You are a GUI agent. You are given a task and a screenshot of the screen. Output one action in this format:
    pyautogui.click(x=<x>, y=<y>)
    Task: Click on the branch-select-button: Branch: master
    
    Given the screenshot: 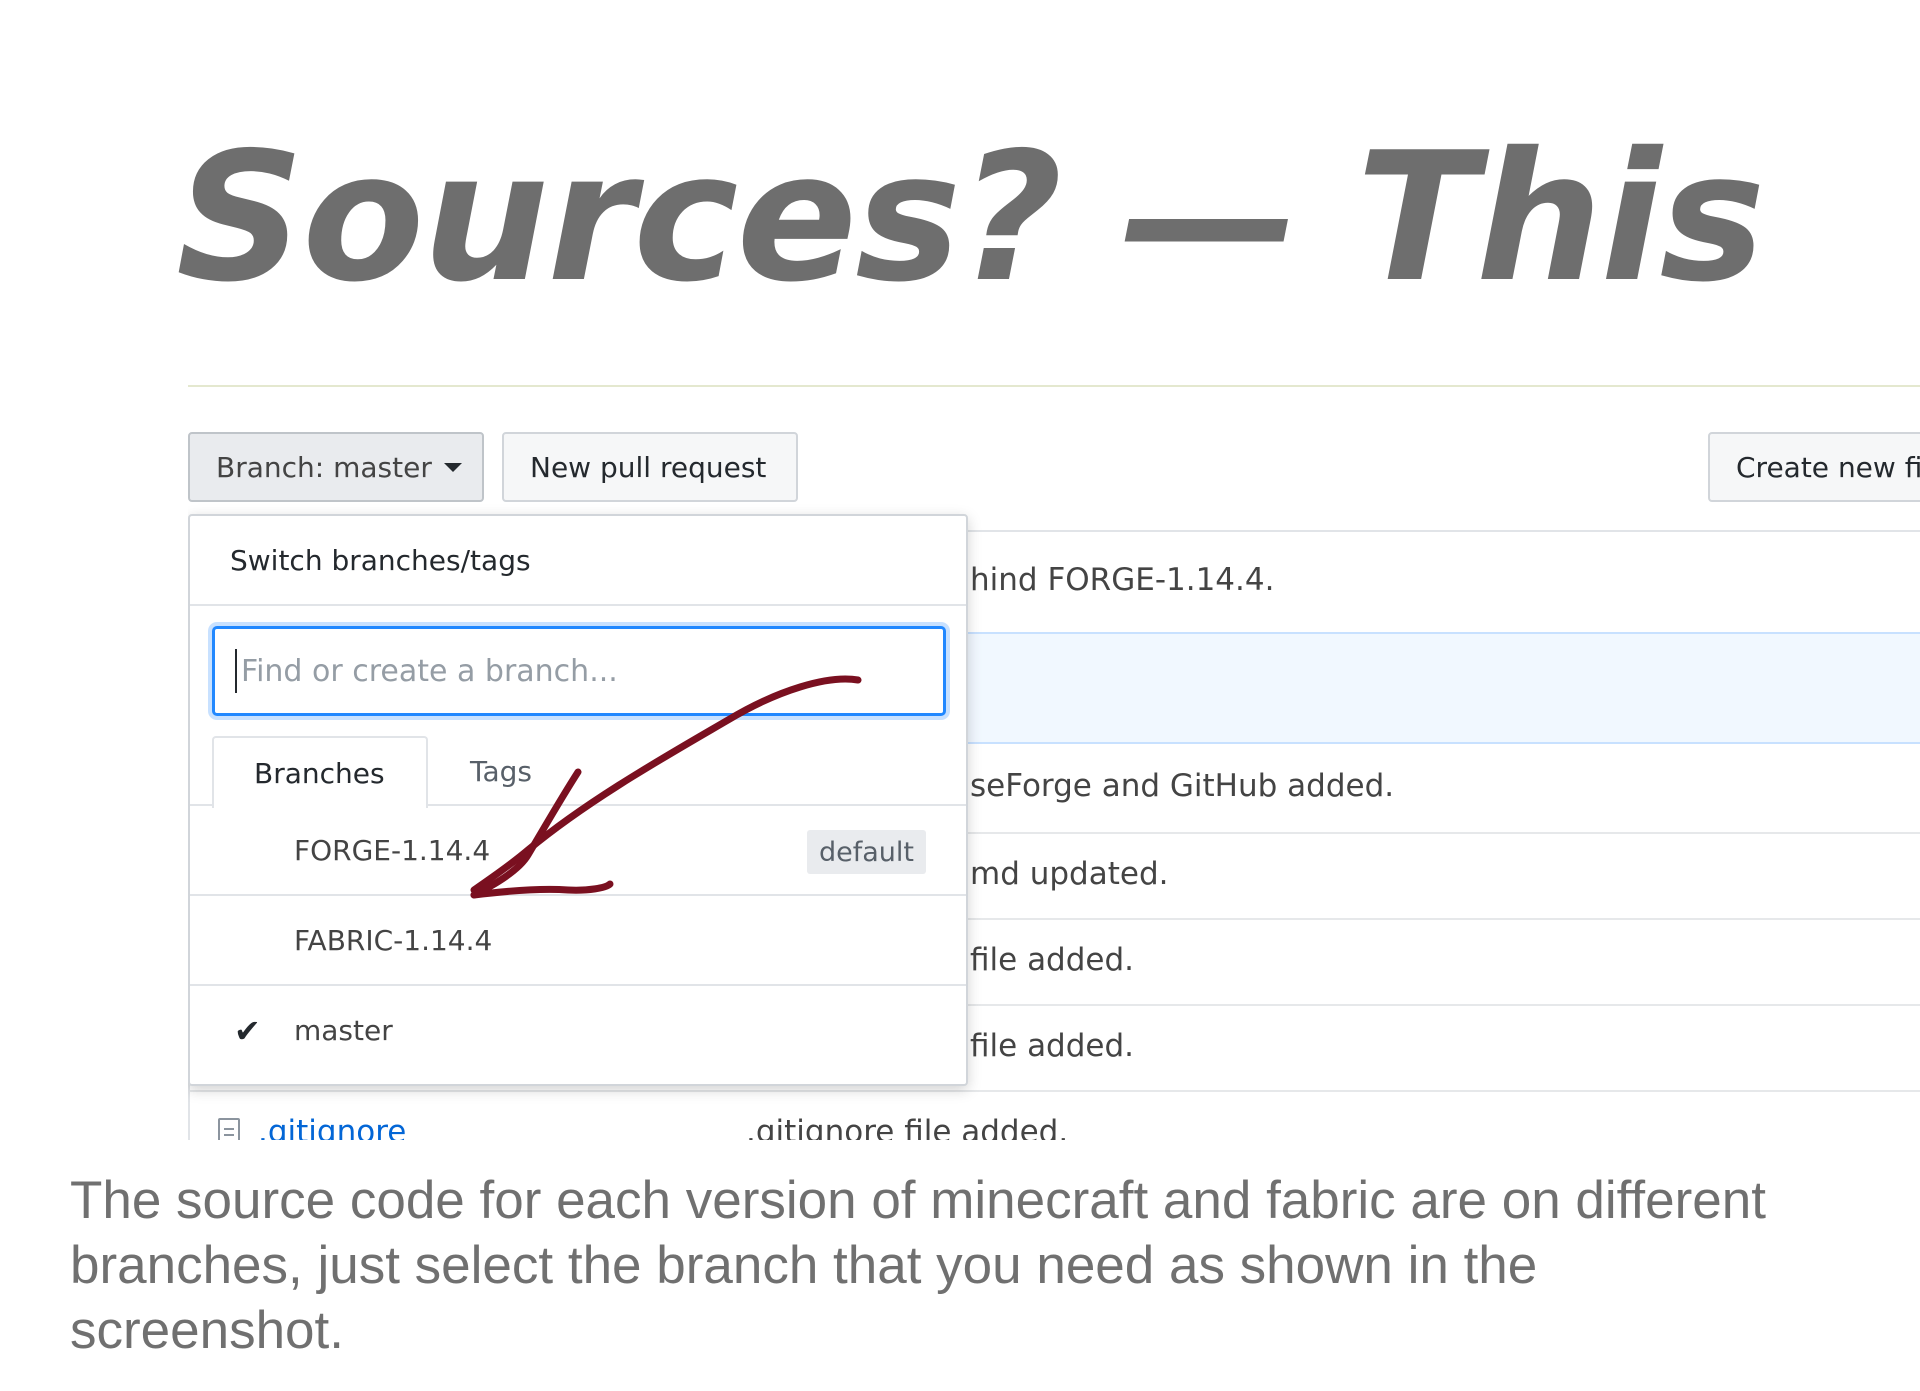 What is the action you would take?
    pyautogui.click(x=336, y=467)
    